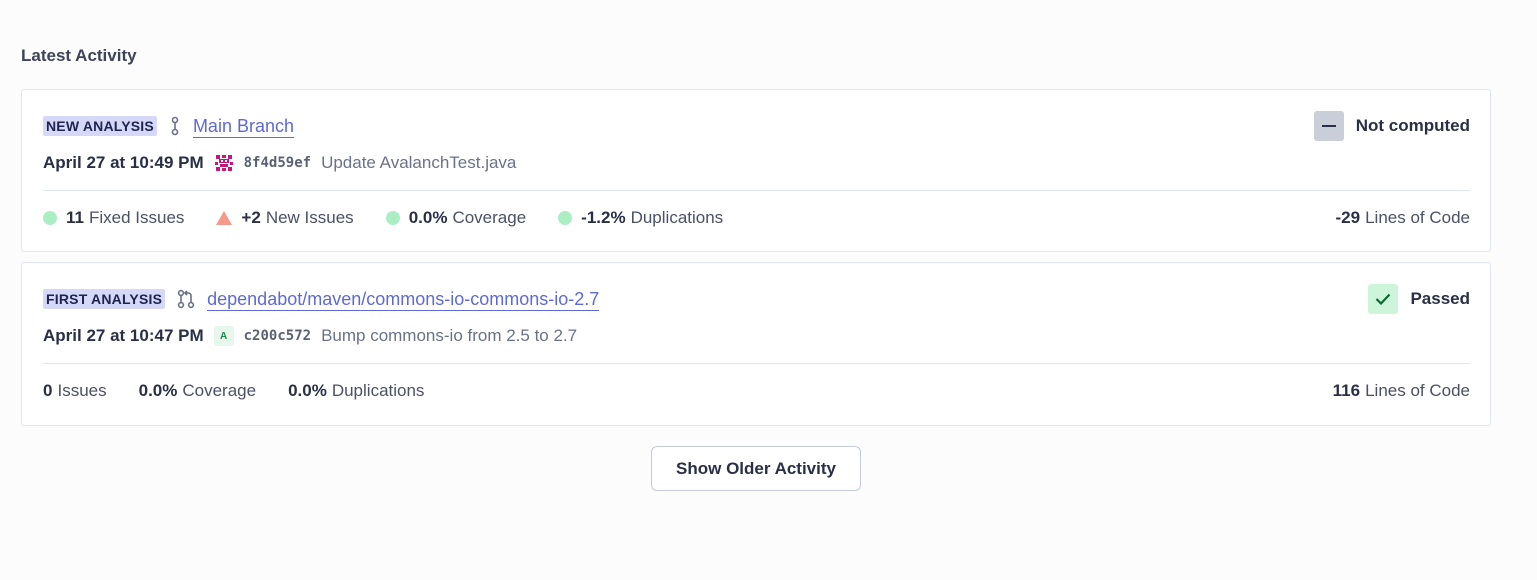  I want to click on metric-fixed-issues: 11 Fixed Issues, so click(113, 218).